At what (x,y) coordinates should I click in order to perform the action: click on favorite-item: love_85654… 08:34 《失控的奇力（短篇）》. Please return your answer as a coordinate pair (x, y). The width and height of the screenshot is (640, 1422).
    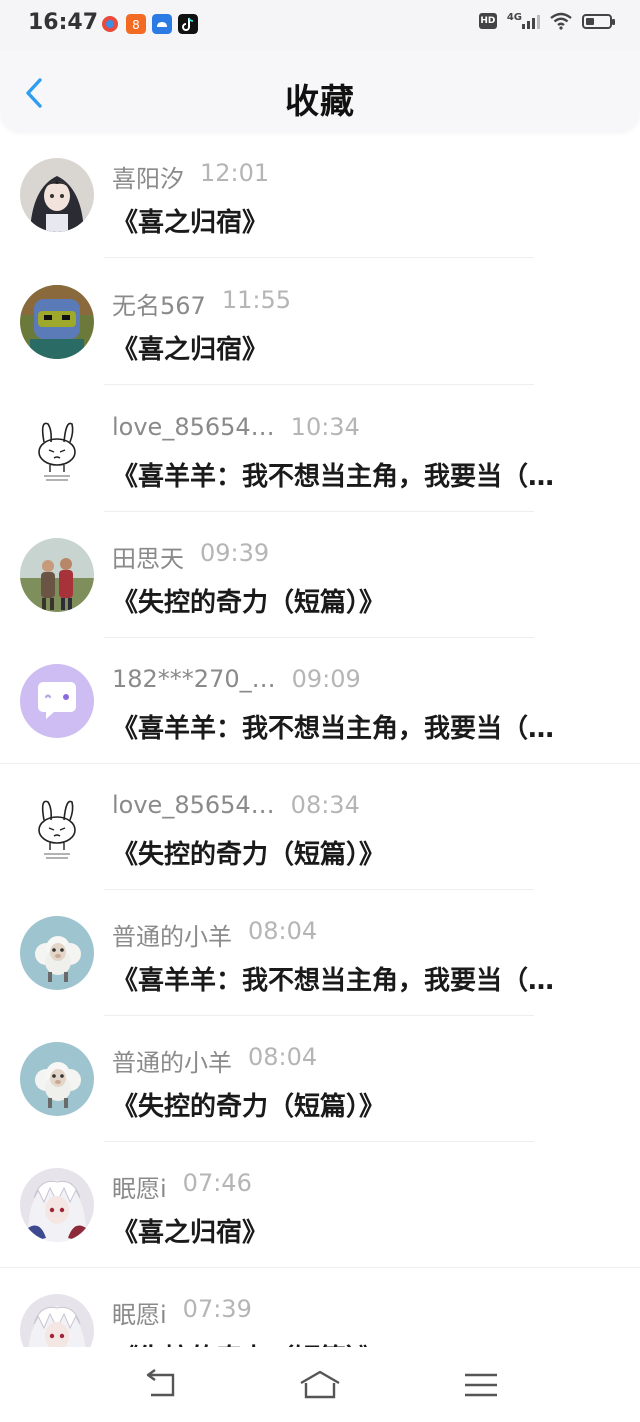
    Looking at the image, I should click on (320, 827).